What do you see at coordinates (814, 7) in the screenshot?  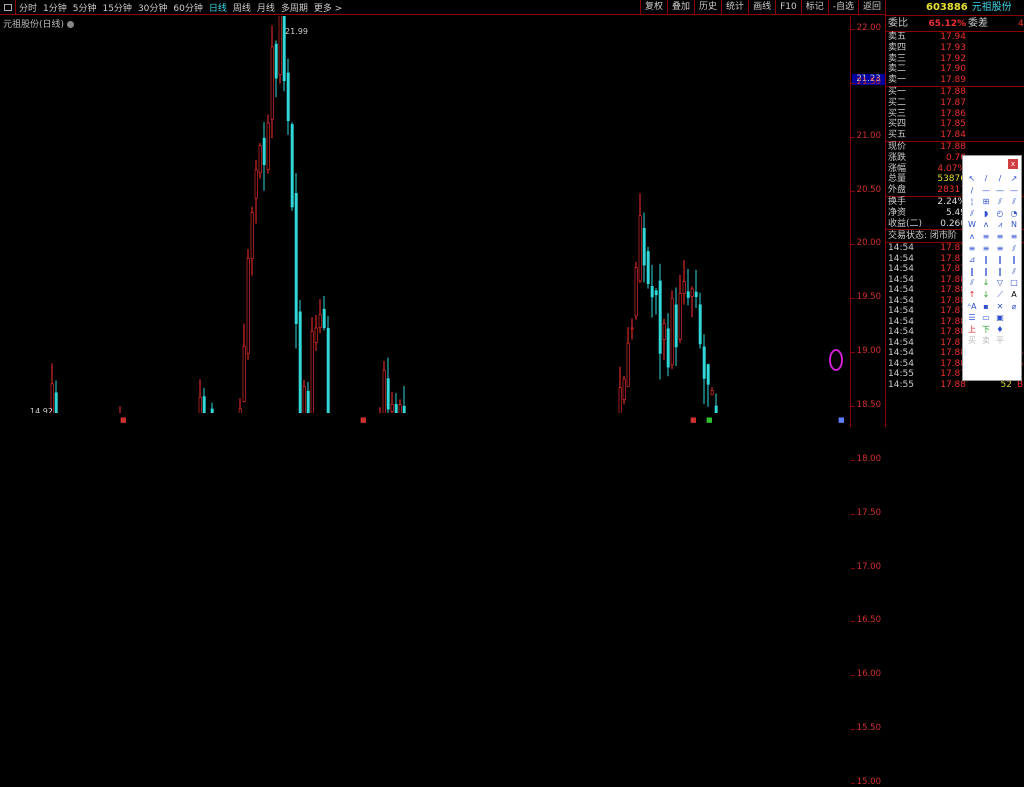 I see `toolbar-button: 标记` at bounding box center [814, 7].